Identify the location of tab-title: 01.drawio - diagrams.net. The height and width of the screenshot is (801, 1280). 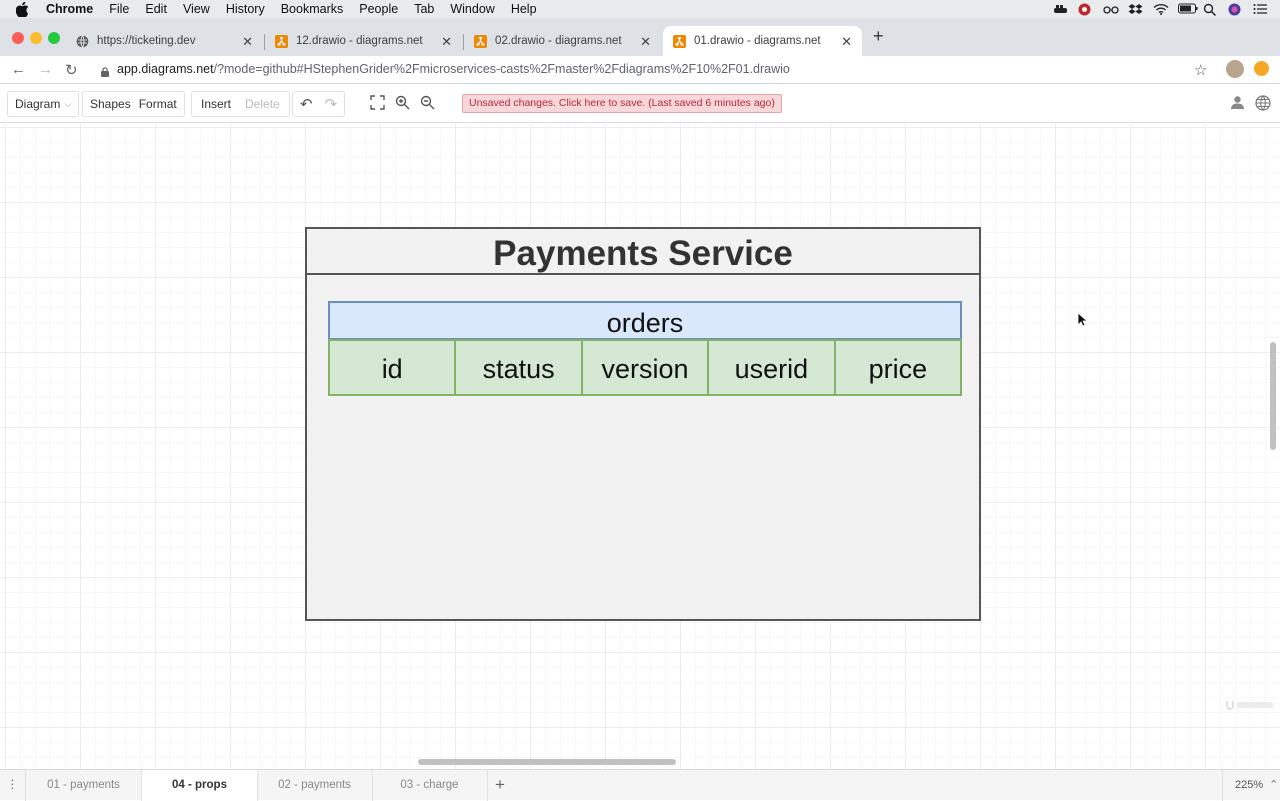
(757, 41).